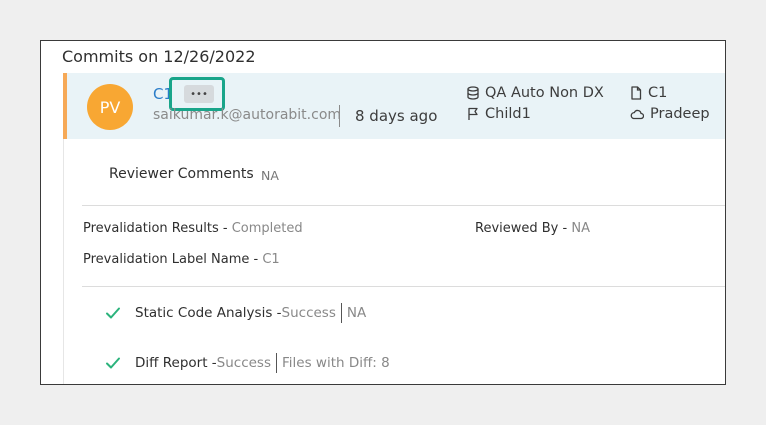  I want to click on check-row-static-code-analysis: Static Code Analysis - Success NA, so click(235, 313).